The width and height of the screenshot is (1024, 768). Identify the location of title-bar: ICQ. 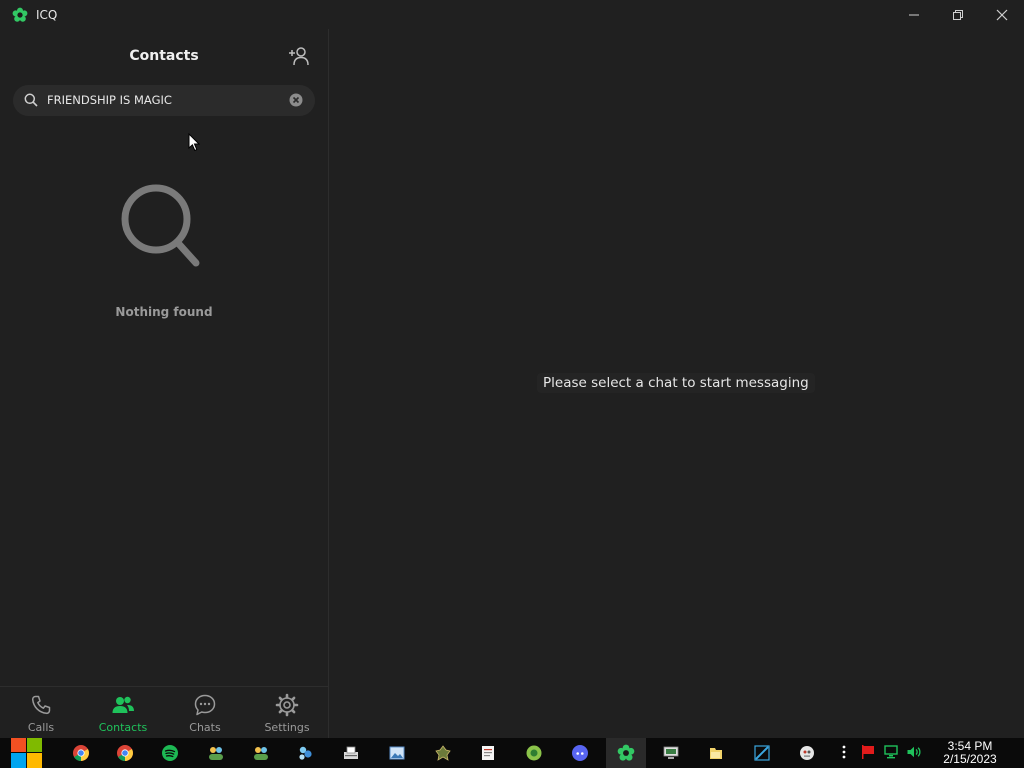
(512, 14).